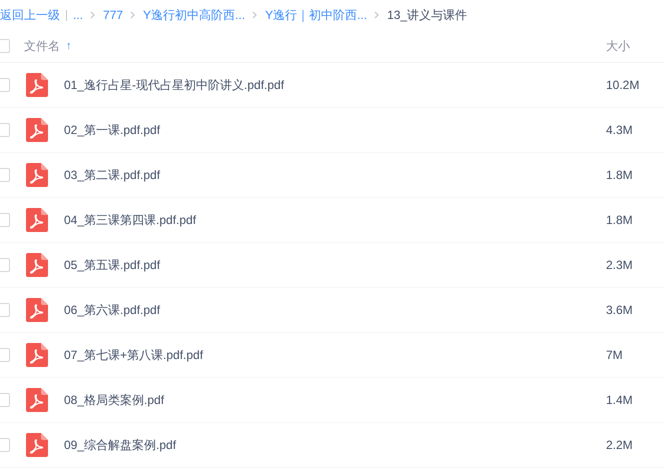  What do you see at coordinates (120, 445) in the screenshot?
I see `file-name: 09_综合解盘案例.pdf` at bounding box center [120, 445].